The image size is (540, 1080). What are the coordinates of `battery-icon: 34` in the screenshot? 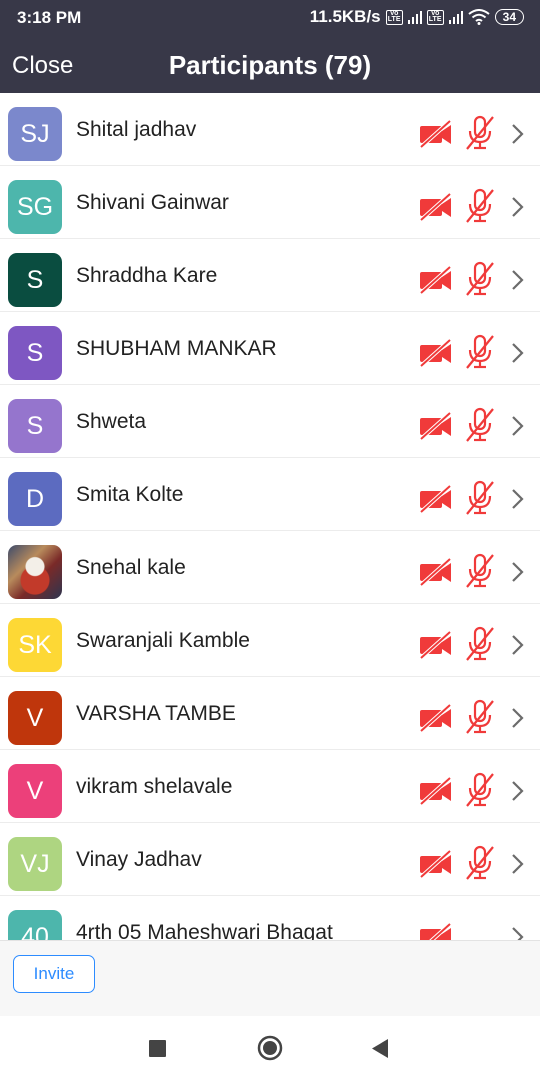 It's located at (509, 17).